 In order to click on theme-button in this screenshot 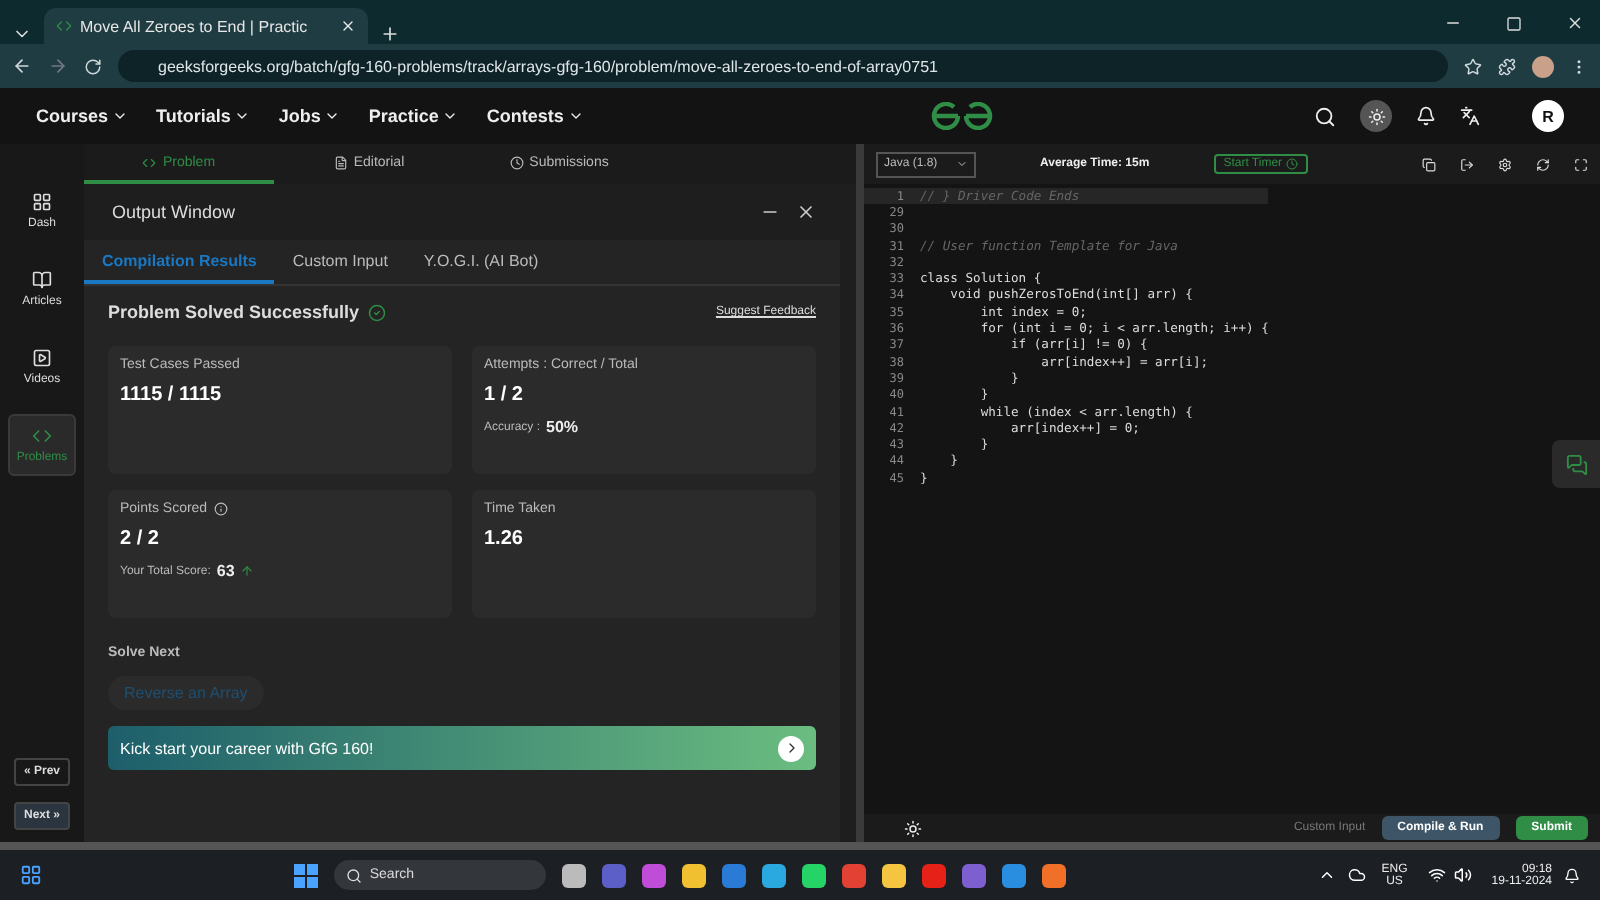, I will do `click(1376, 116)`.